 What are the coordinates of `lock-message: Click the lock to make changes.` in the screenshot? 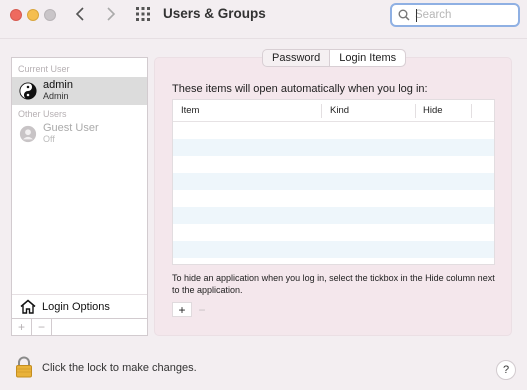 It's located at (119, 368).